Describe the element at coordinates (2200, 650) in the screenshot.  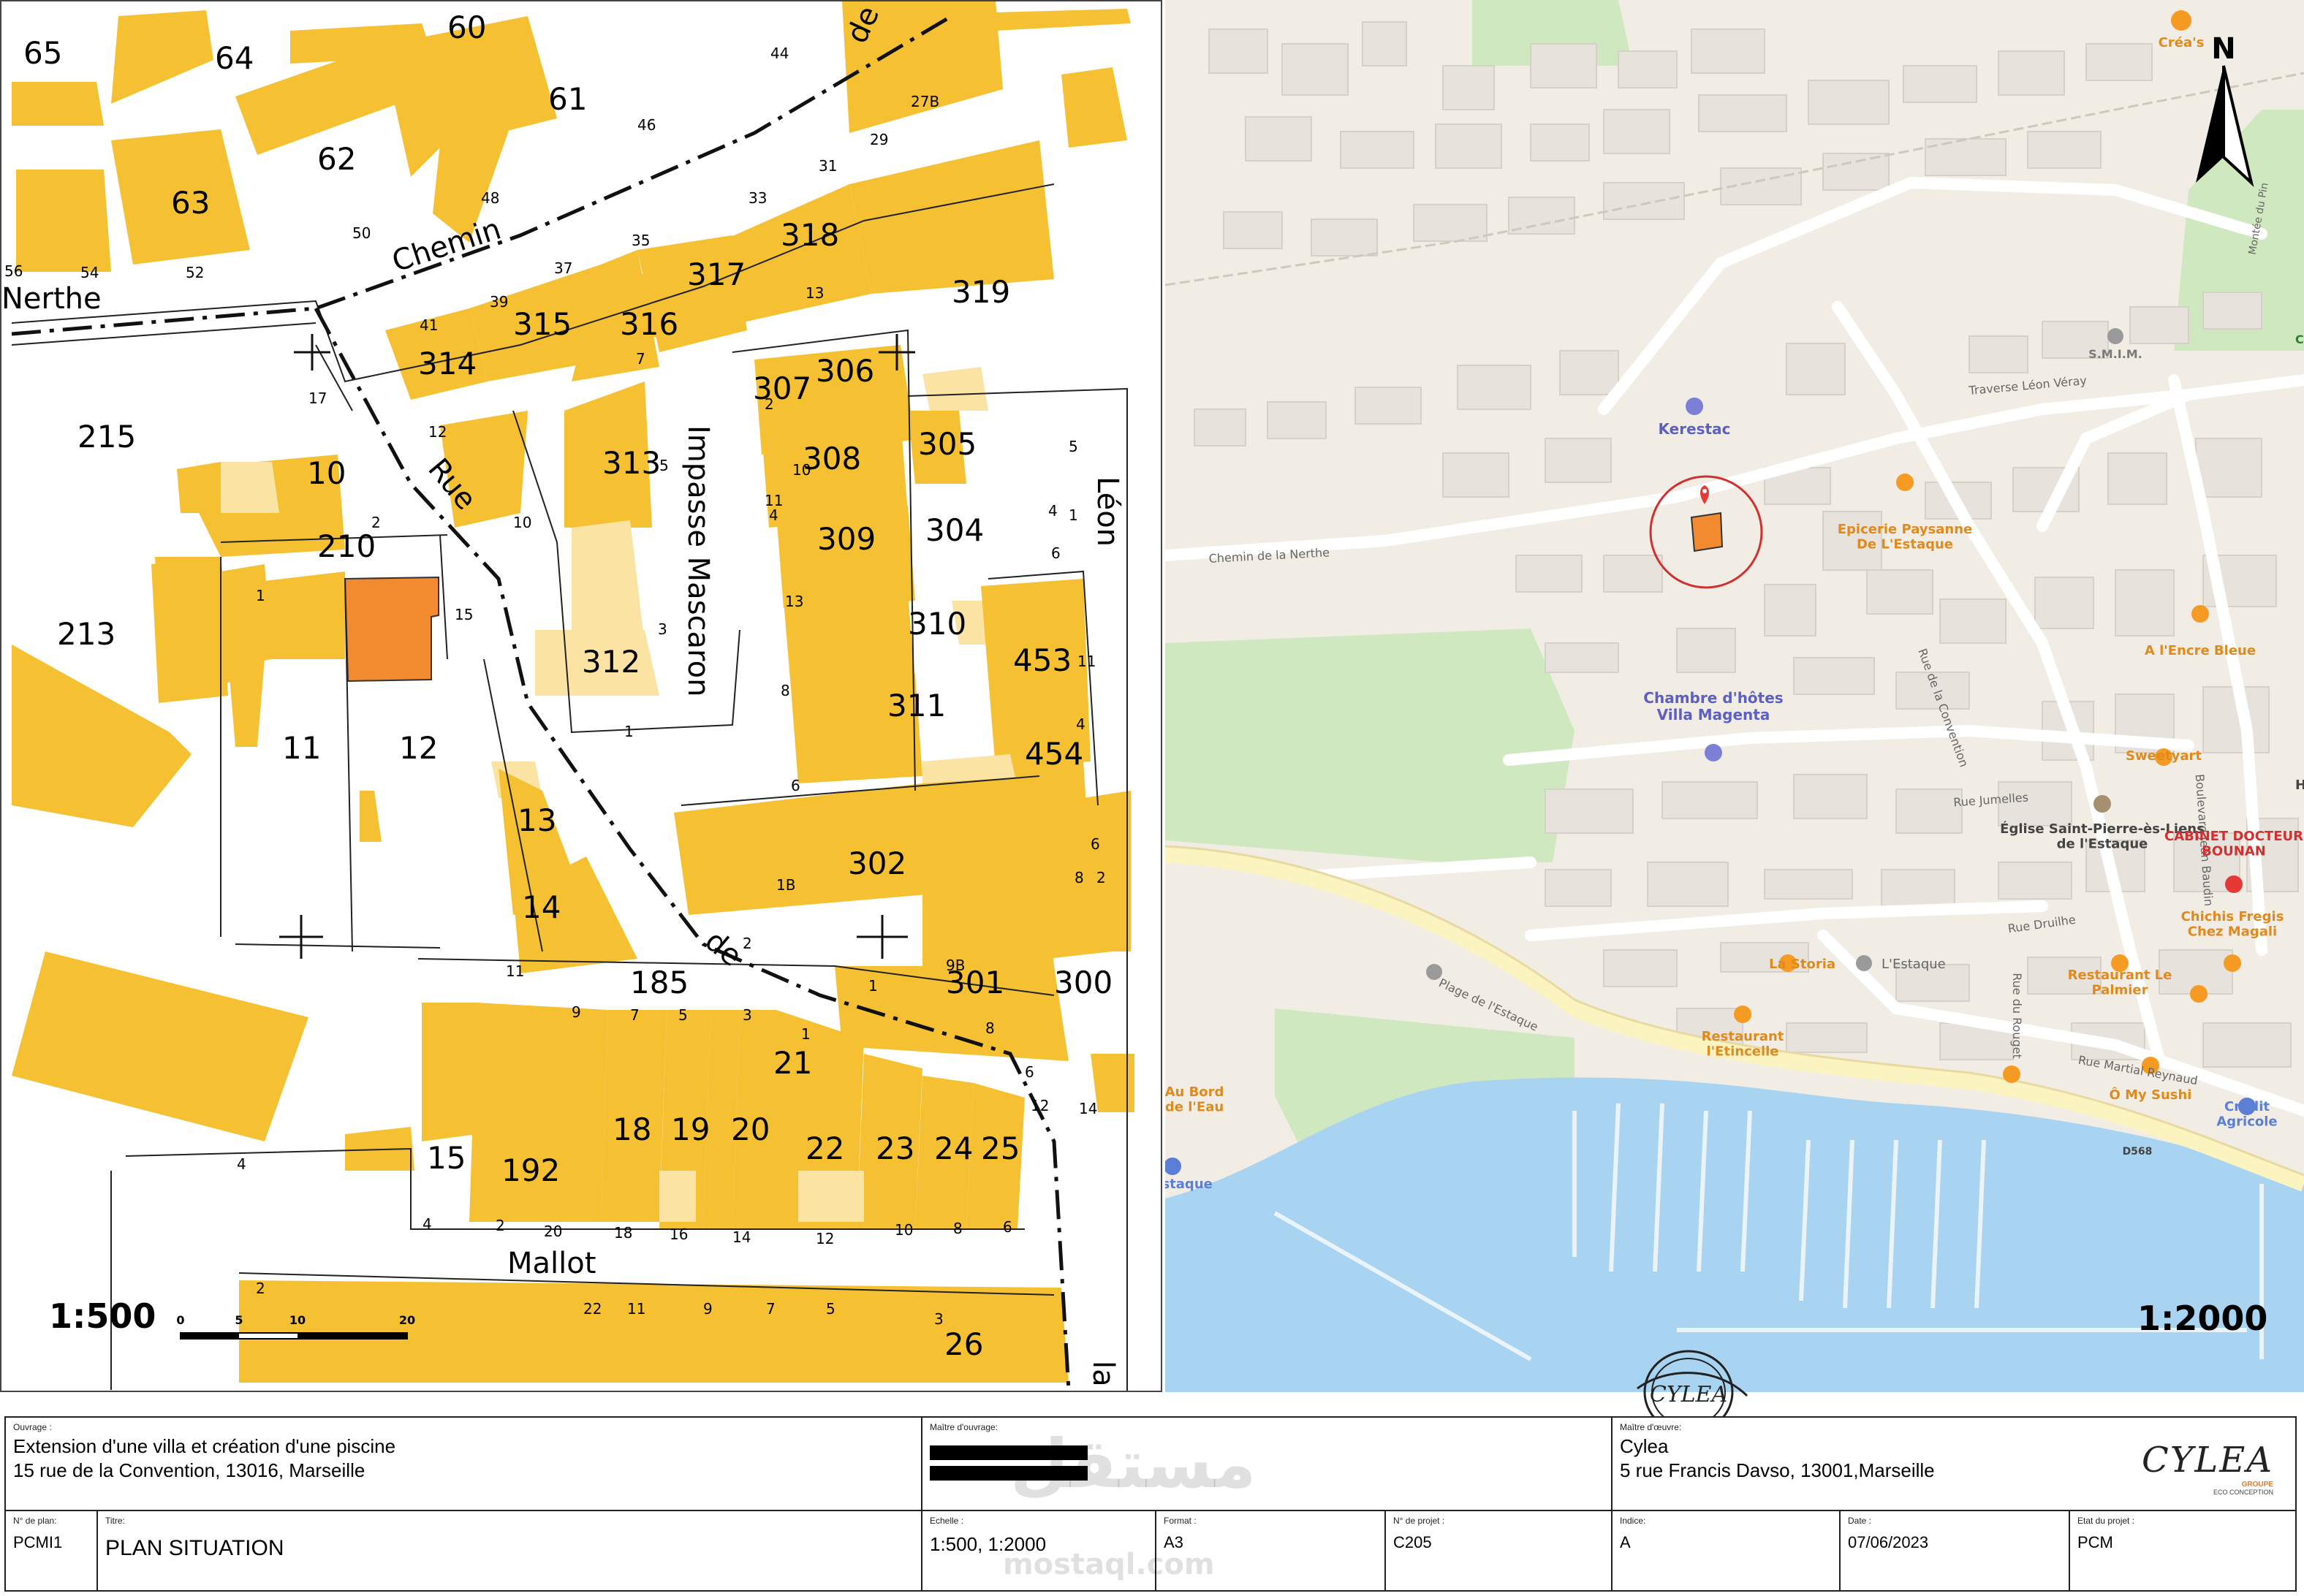
I see `map-label: A l'Encre Bleue` at that location.